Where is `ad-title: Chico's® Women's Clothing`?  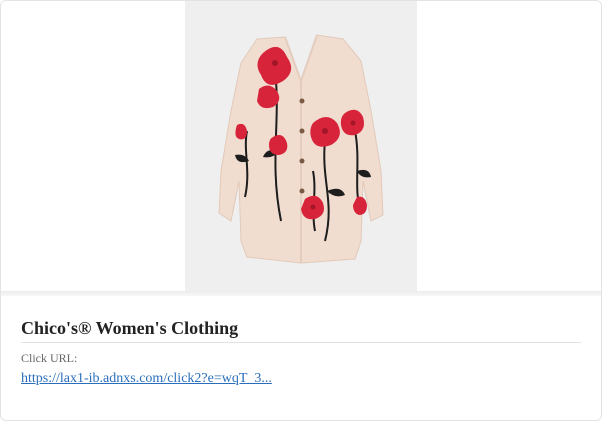 ad-title: Chico's® Women's Clothing is located at coordinates (301, 319).